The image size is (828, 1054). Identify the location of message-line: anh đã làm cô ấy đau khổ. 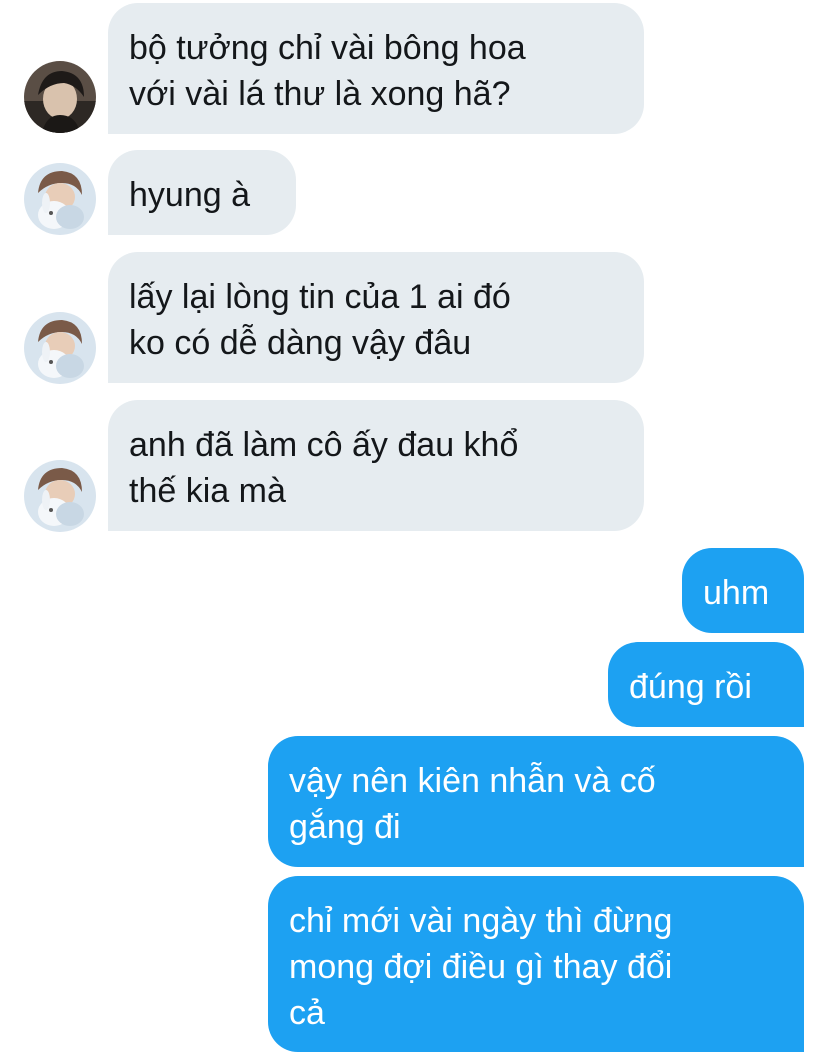
(324, 445).